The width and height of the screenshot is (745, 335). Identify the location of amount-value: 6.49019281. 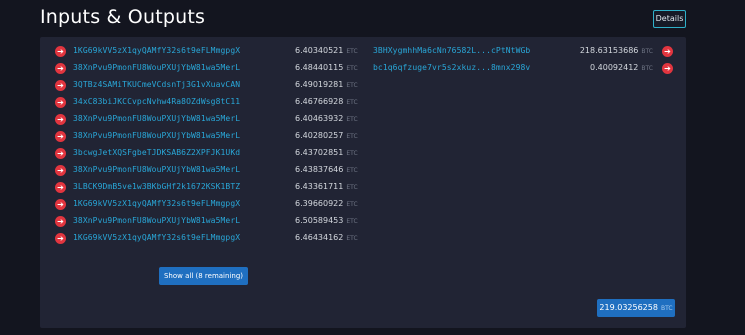
(319, 84).